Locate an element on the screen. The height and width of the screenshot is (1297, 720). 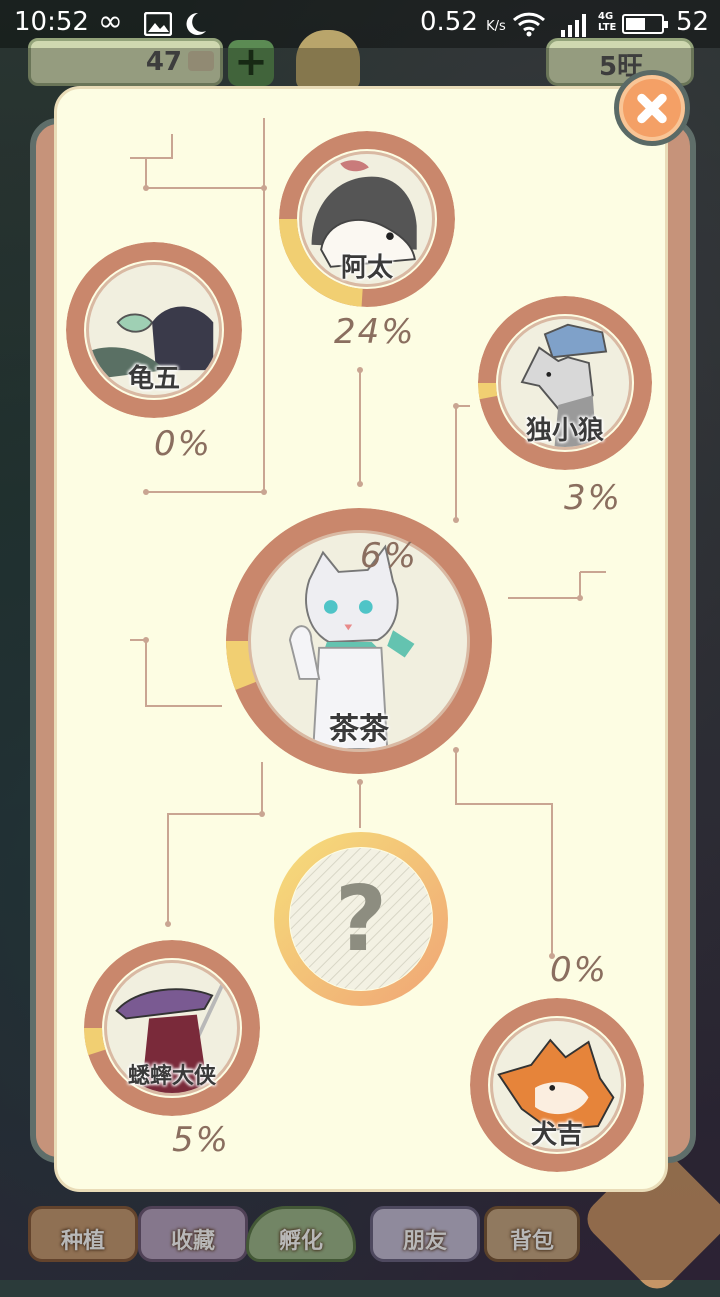
character-percent-quanji: 0% is located at coordinates (579, 970).